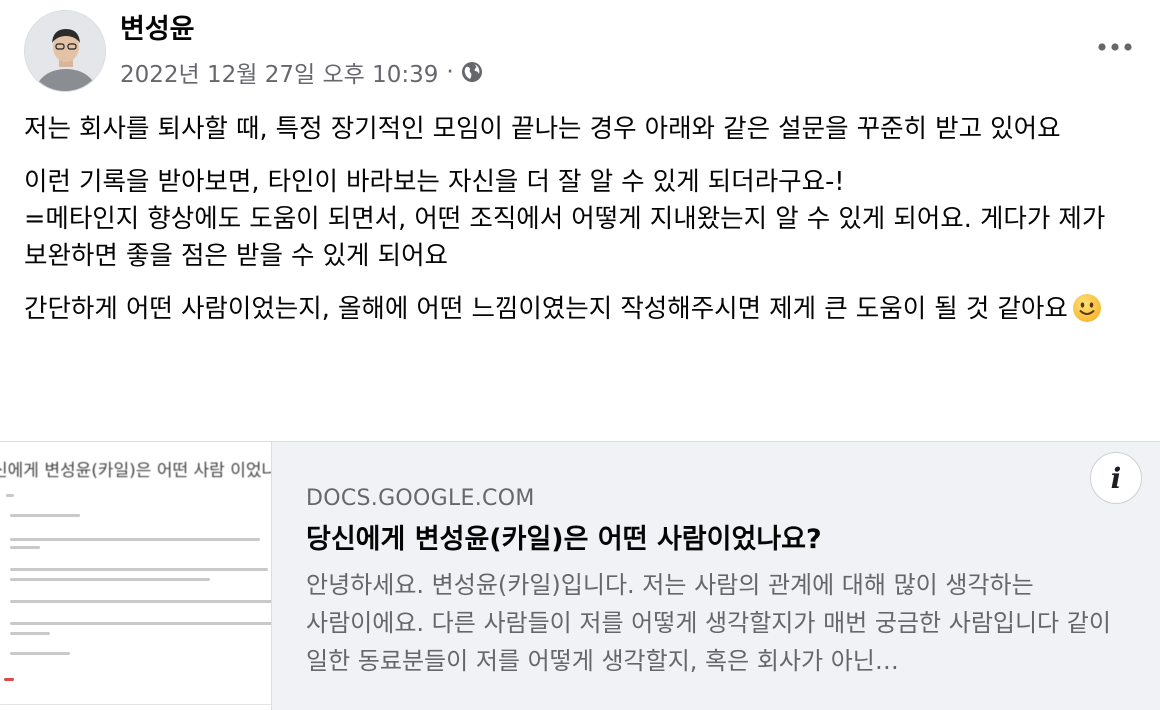 The image size is (1160, 710). Describe the element at coordinates (420, 498) in the screenshot. I see `link-domain: DOCS.GOOGLE.COM` at that location.